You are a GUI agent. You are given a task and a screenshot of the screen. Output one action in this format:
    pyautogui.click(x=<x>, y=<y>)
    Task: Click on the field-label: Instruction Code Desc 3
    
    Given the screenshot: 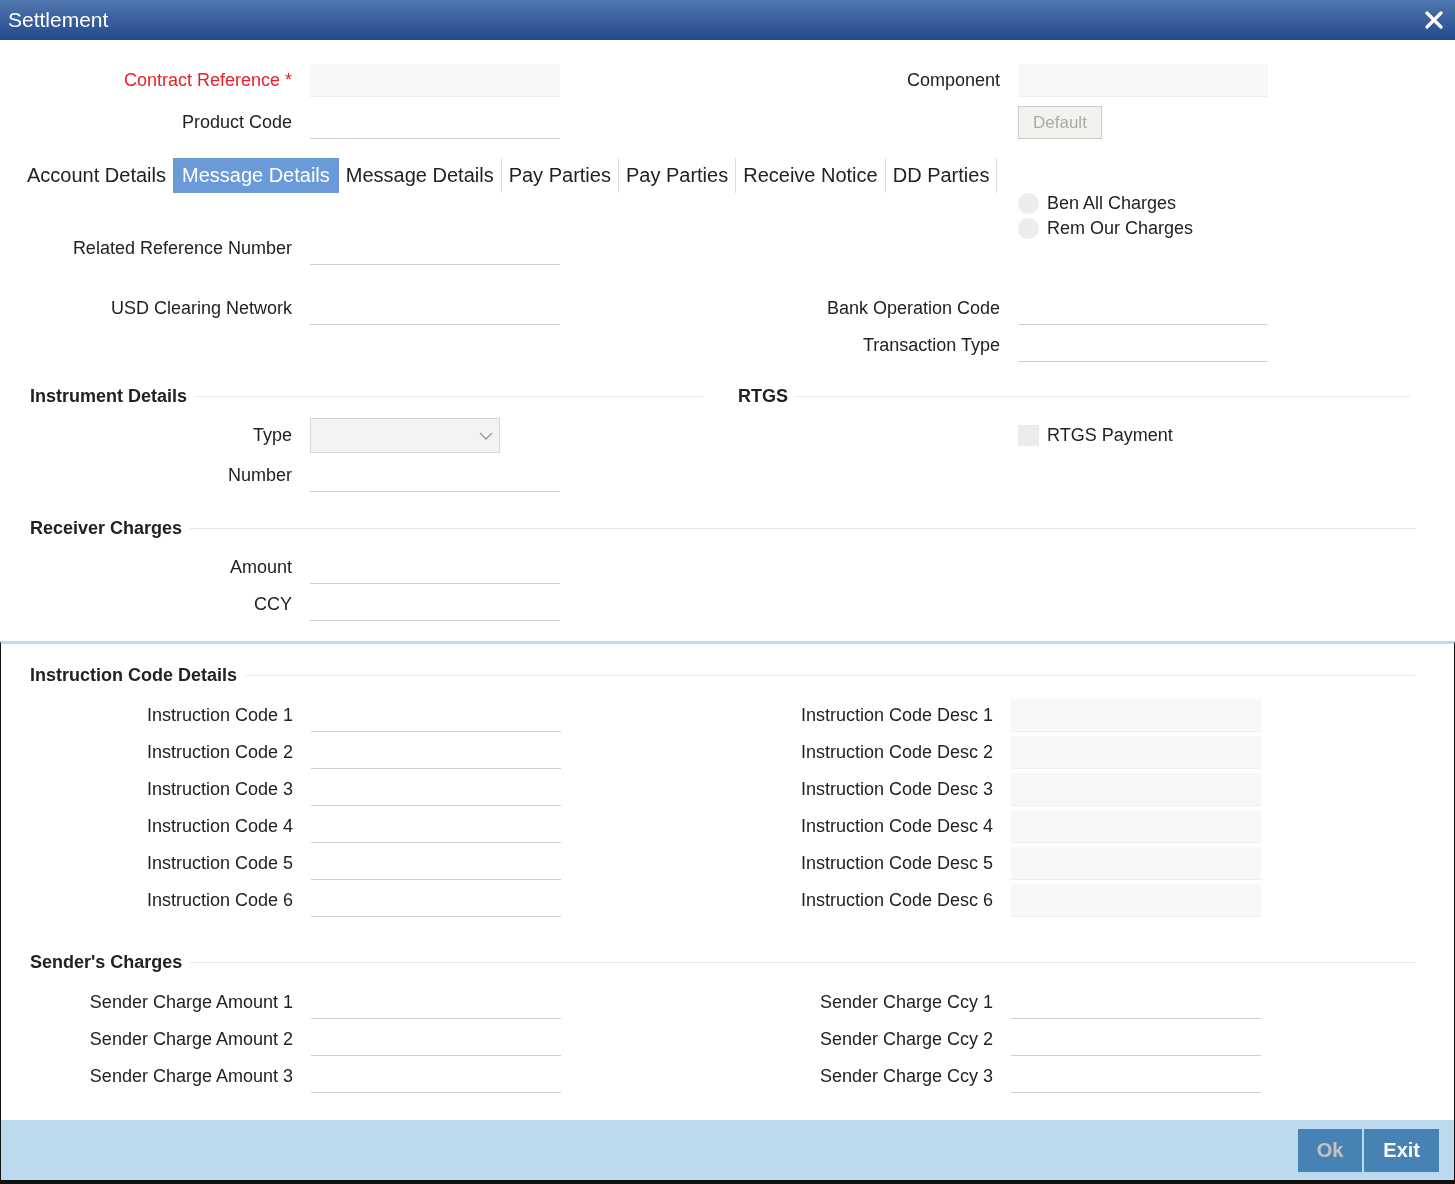 What is the action you would take?
    pyautogui.click(x=896, y=789)
    